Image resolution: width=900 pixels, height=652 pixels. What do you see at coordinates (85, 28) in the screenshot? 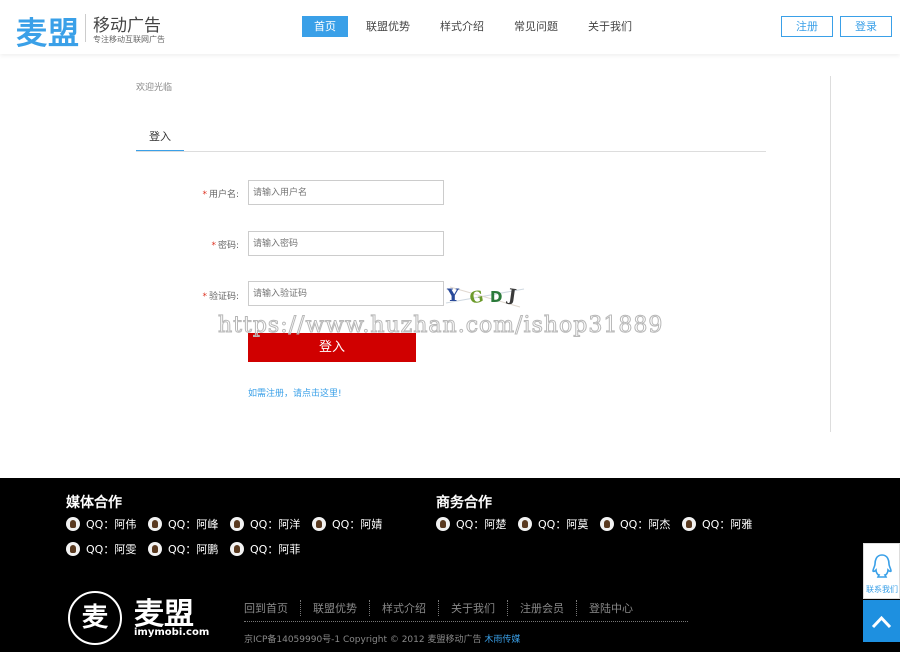
I see `logo-divider` at bounding box center [85, 28].